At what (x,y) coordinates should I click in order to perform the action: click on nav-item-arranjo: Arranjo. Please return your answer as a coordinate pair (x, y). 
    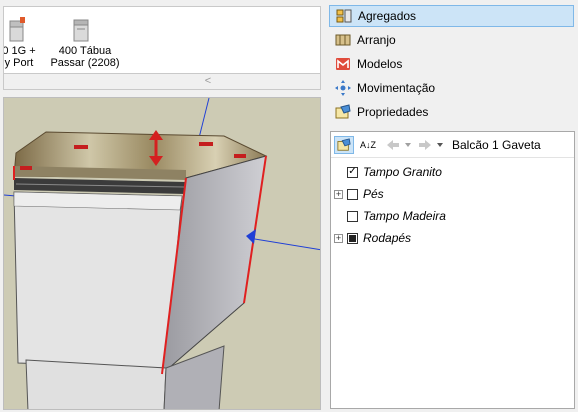
    Looking at the image, I should click on (451, 40).